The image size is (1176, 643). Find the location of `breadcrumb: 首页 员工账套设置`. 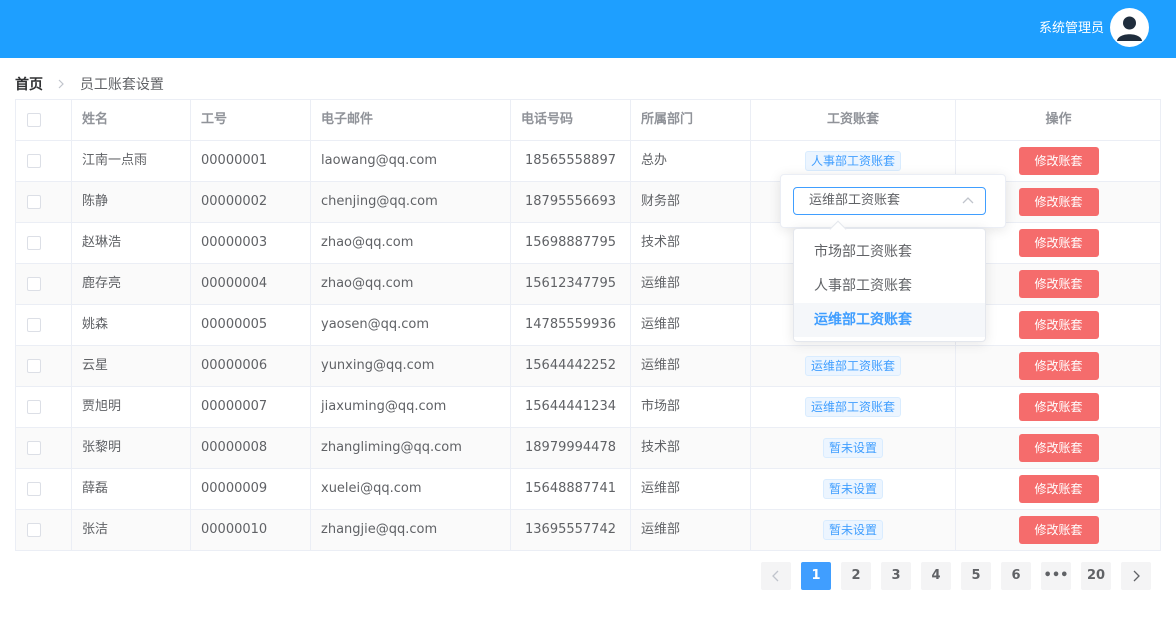

breadcrumb: 首页 员工账套设置 is located at coordinates (89, 85).